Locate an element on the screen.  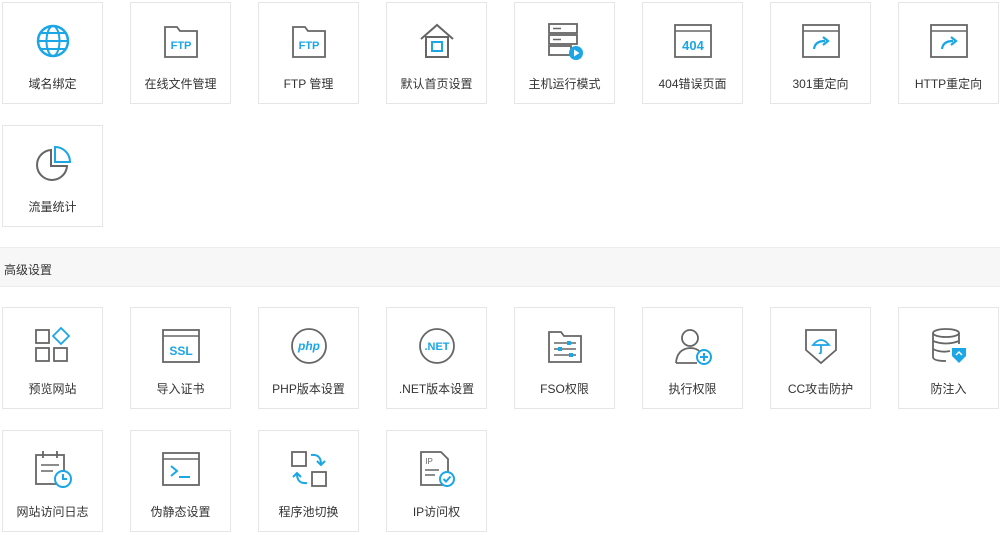
tile-301-redirect: 301重定向 is located at coordinates (820, 53).